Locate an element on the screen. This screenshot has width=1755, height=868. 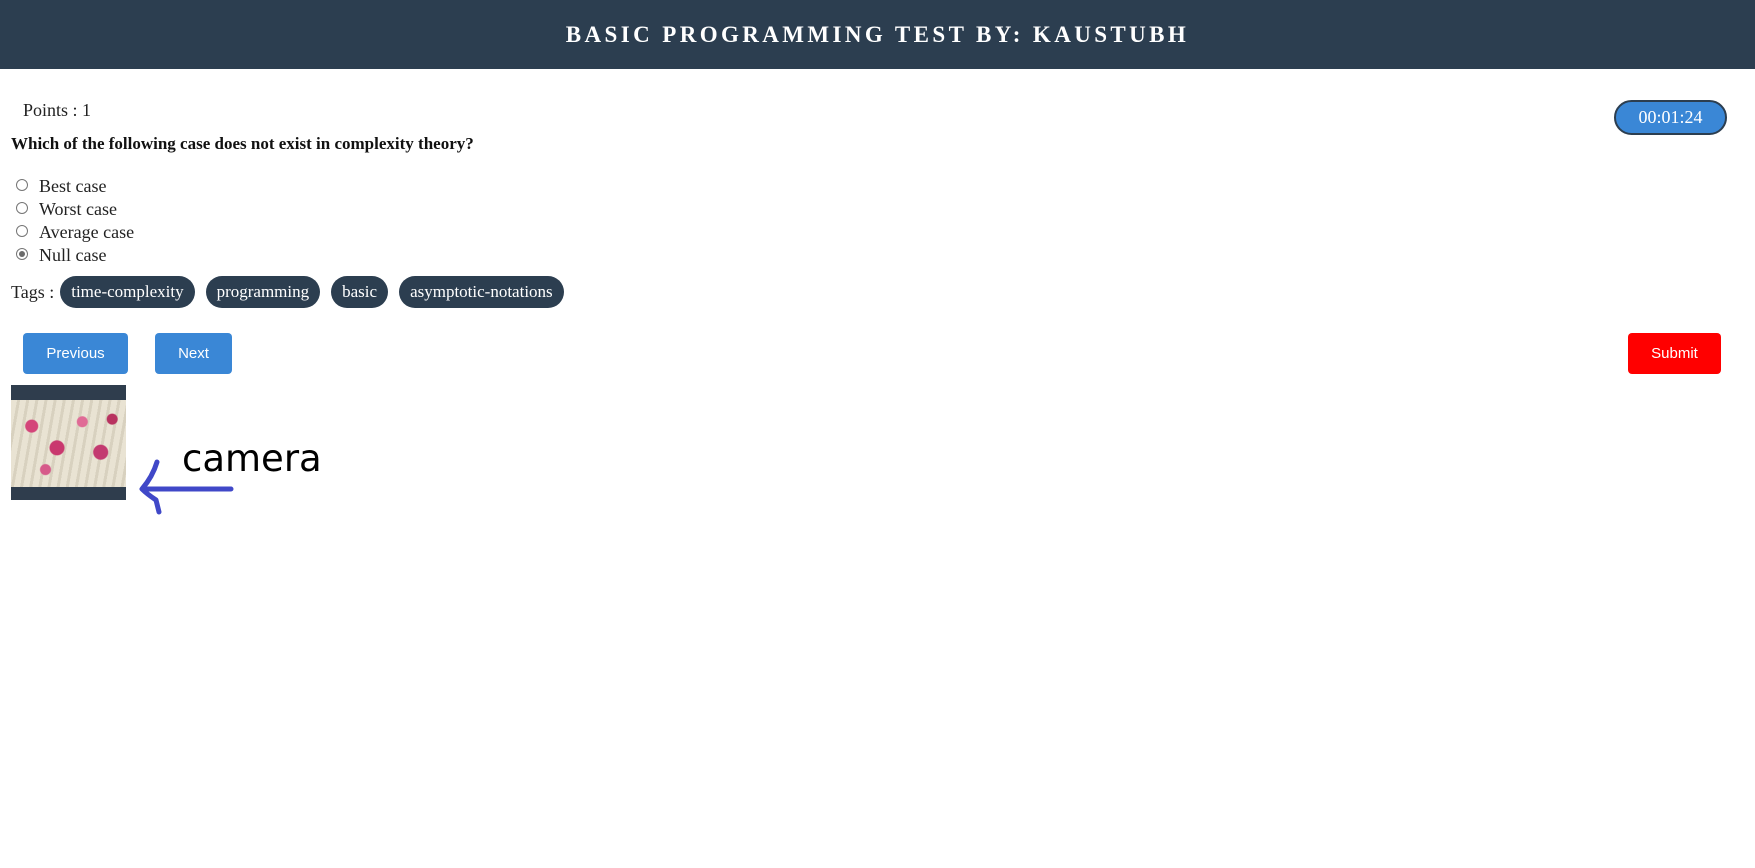
page-header: BASIC PROGRAMMING TEST BY: KAUSTUBH is located at coordinates (877, 34).